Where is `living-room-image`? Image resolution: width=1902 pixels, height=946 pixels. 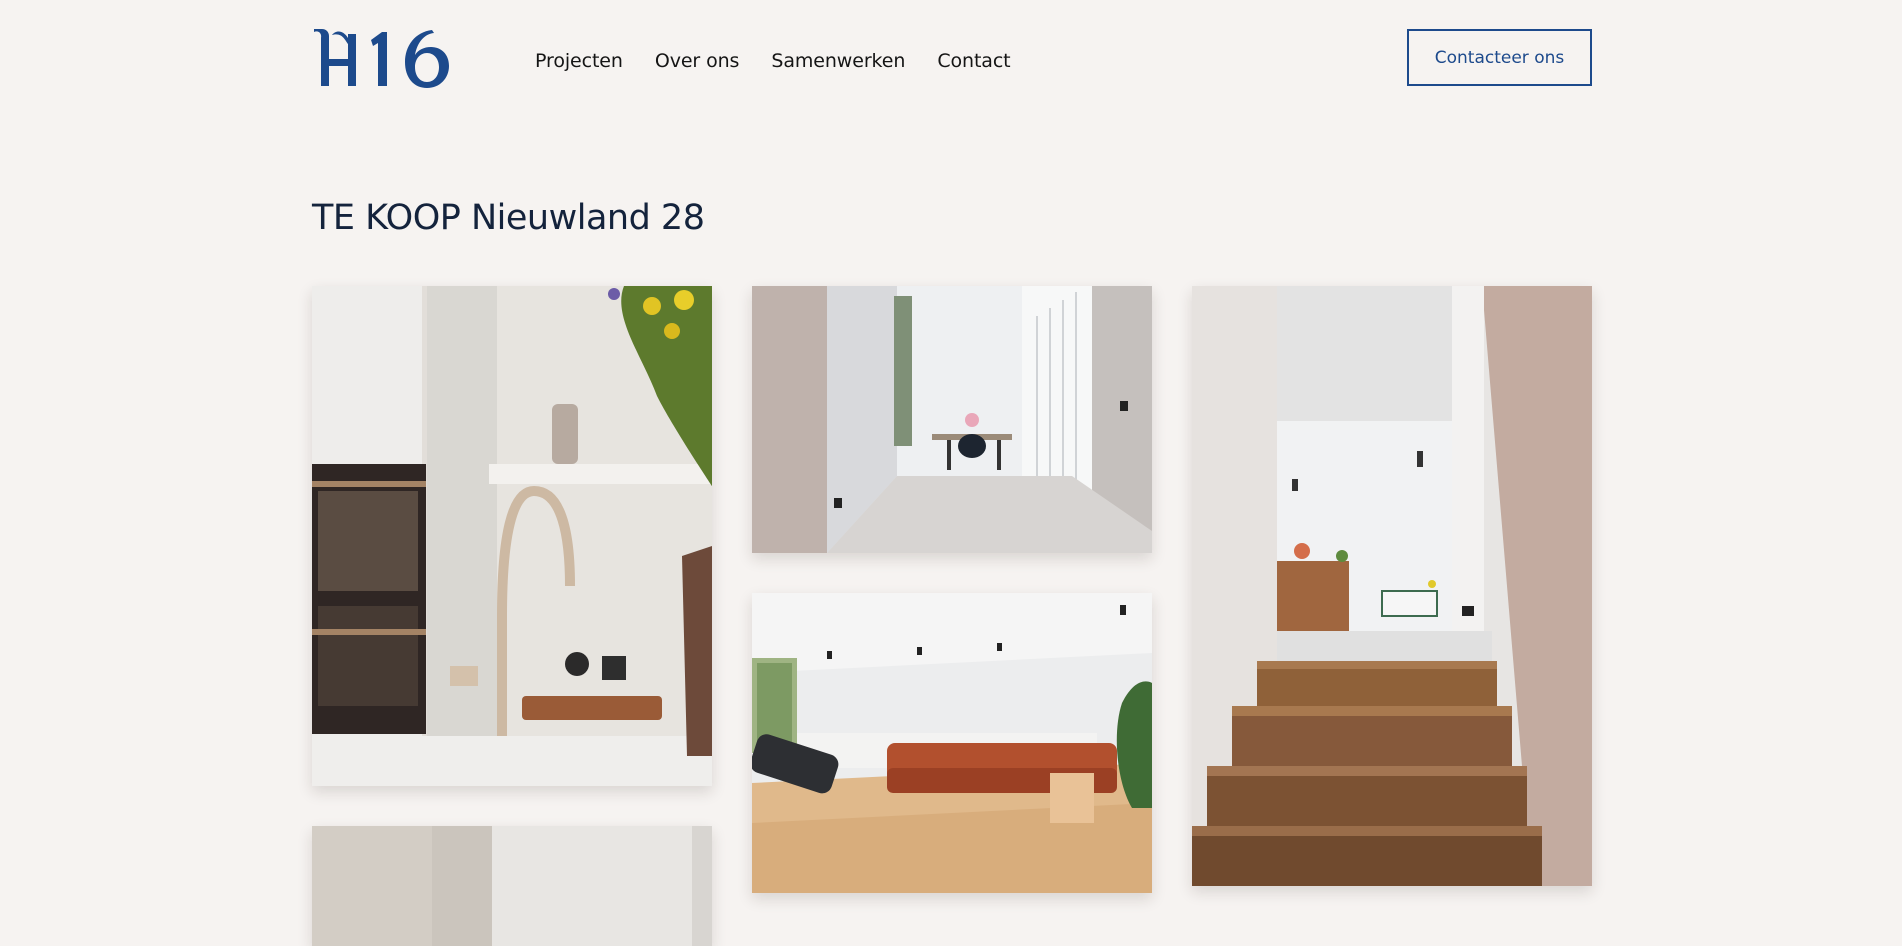 living-room-image is located at coordinates (952, 743).